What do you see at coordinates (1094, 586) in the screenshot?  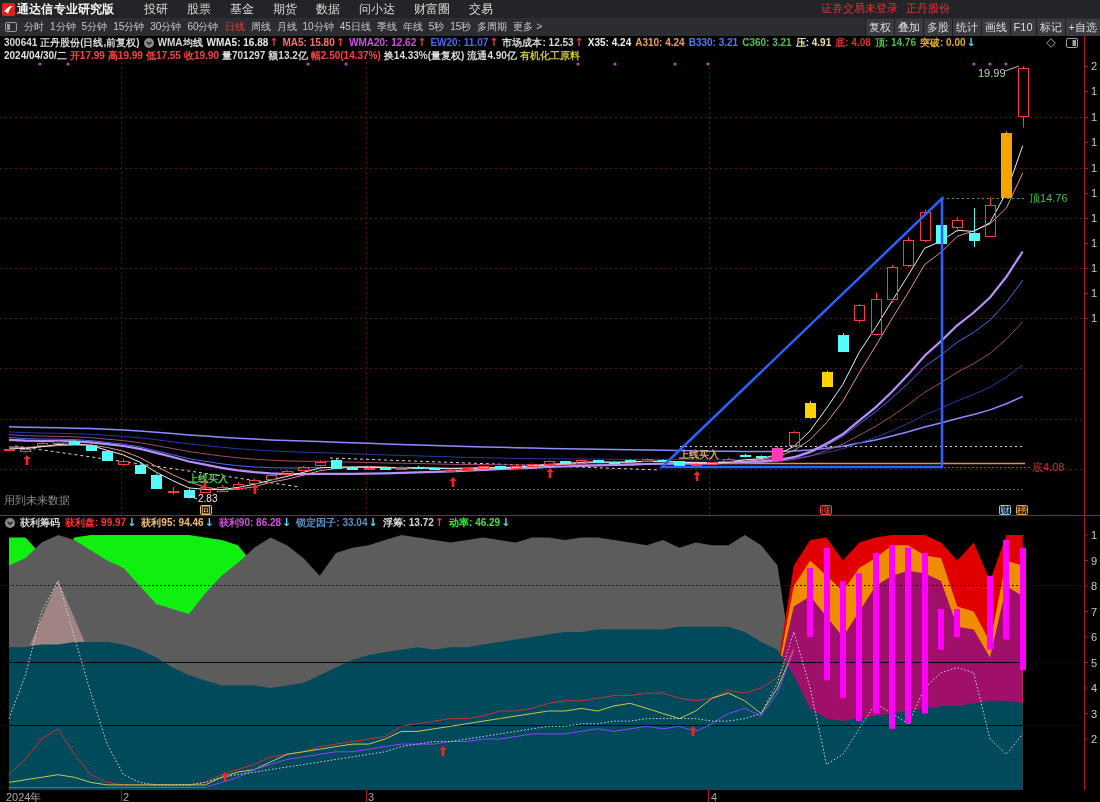 I see `axis-label: 8` at bounding box center [1094, 586].